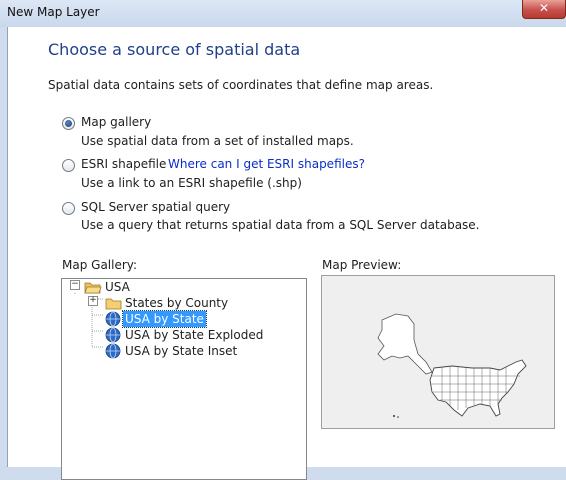 This screenshot has height=480, width=566. Describe the element at coordinates (100, 265) in the screenshot. I see `map-gallery-heading: Map Gallery:` at that location.